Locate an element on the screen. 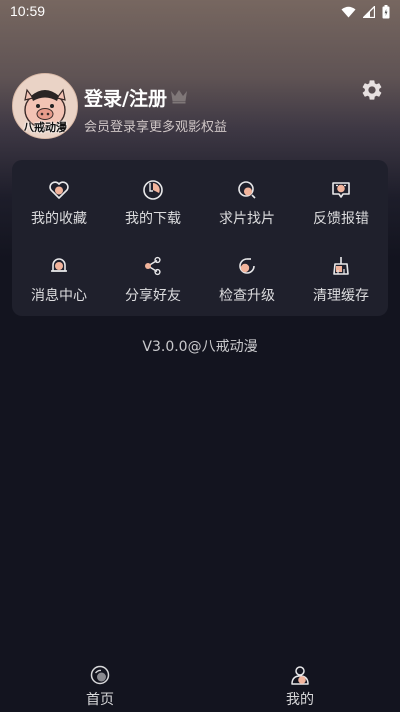 This screenshot has height=712, width=400. feedback-icon is located at coordinates (341, 190).